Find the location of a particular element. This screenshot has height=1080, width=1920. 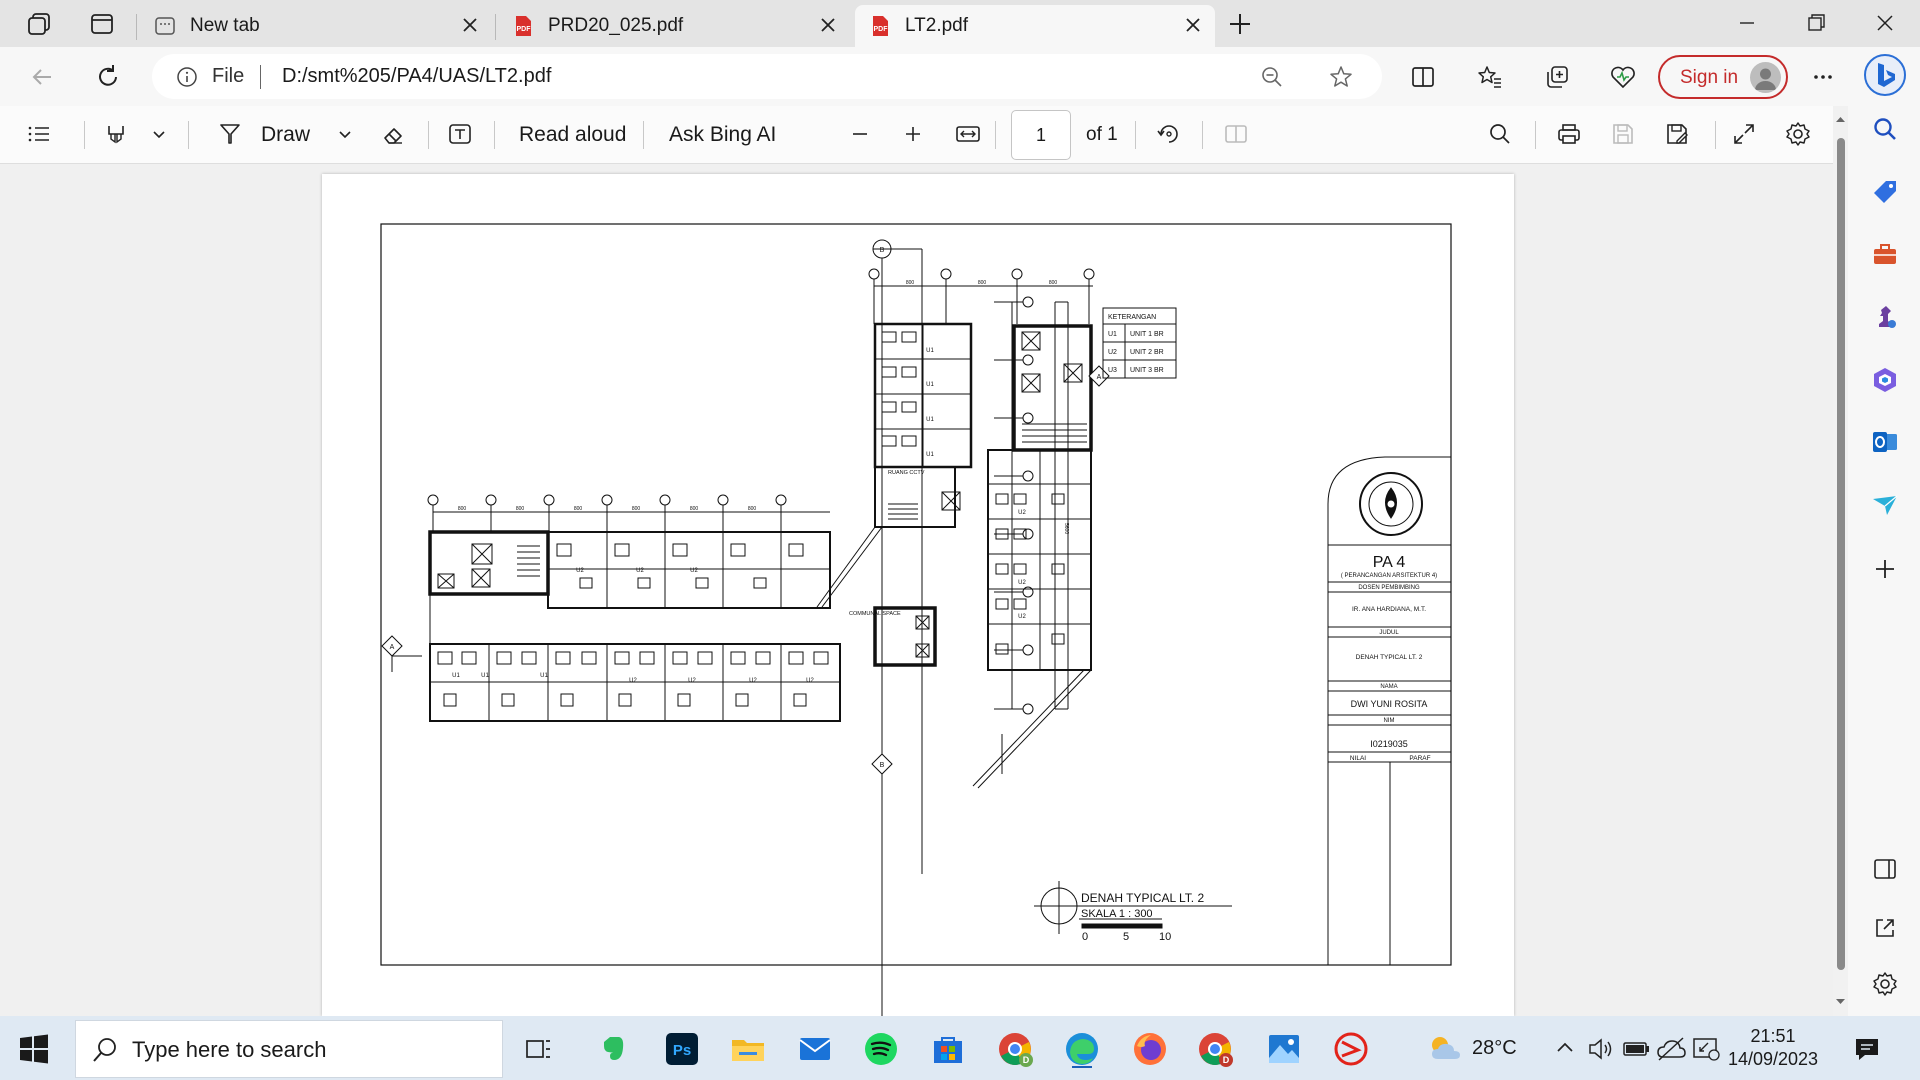

tab-prd20-pdf: PDF PRD20_025.pdf is located at coordinates (674, 26).